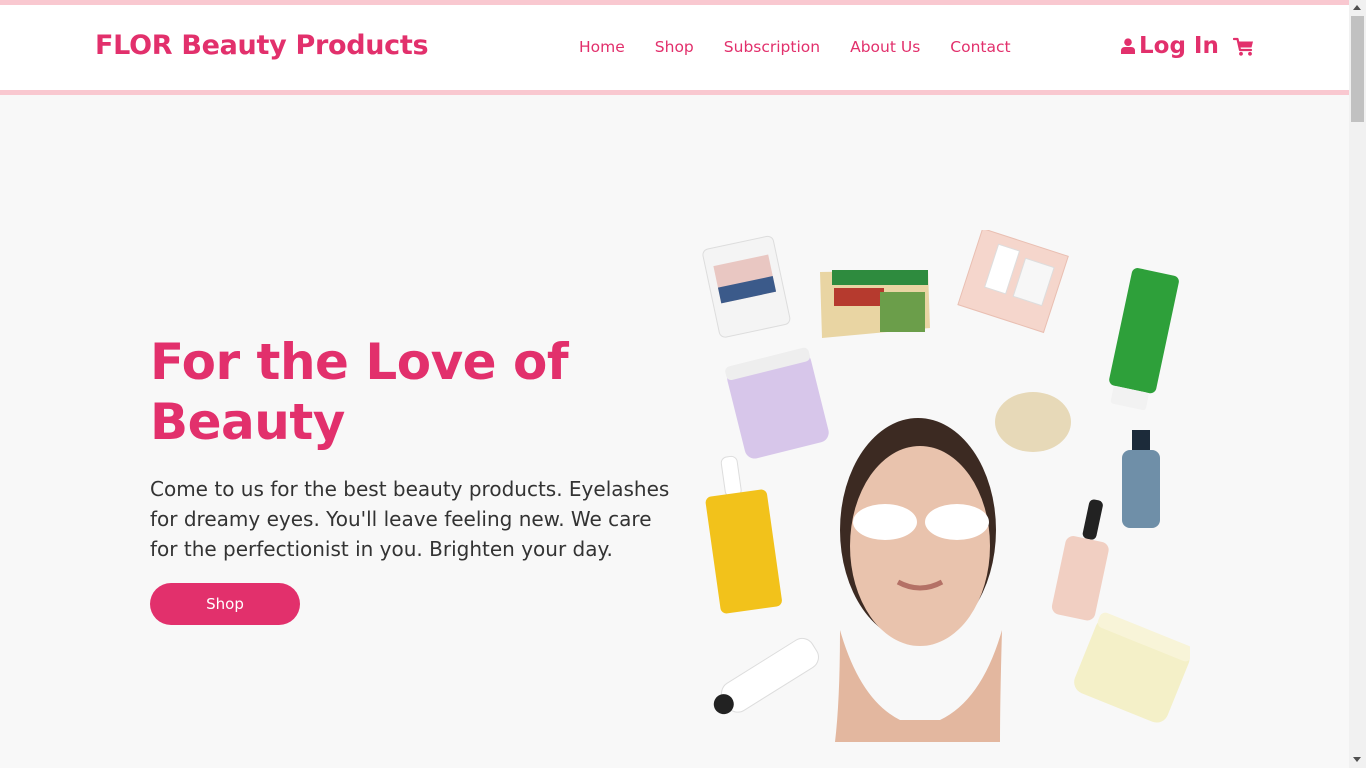  I want to click on model-face-image, so click(918, 580).